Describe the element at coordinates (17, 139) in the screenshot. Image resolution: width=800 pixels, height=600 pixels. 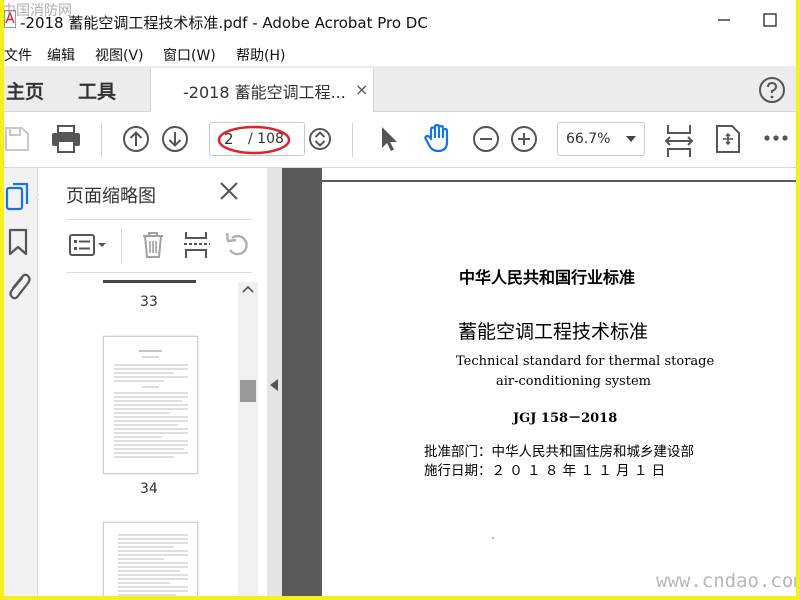
I see `save-icon` at that location.